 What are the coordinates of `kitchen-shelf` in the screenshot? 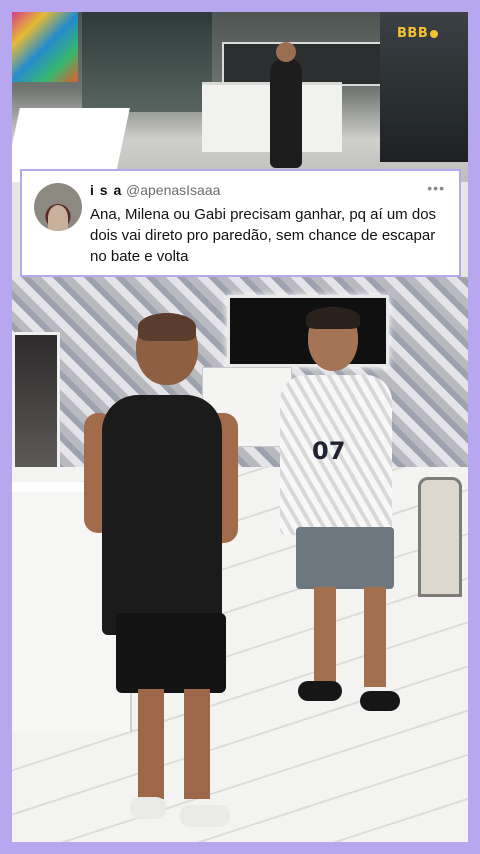 It's located at (302, 64).